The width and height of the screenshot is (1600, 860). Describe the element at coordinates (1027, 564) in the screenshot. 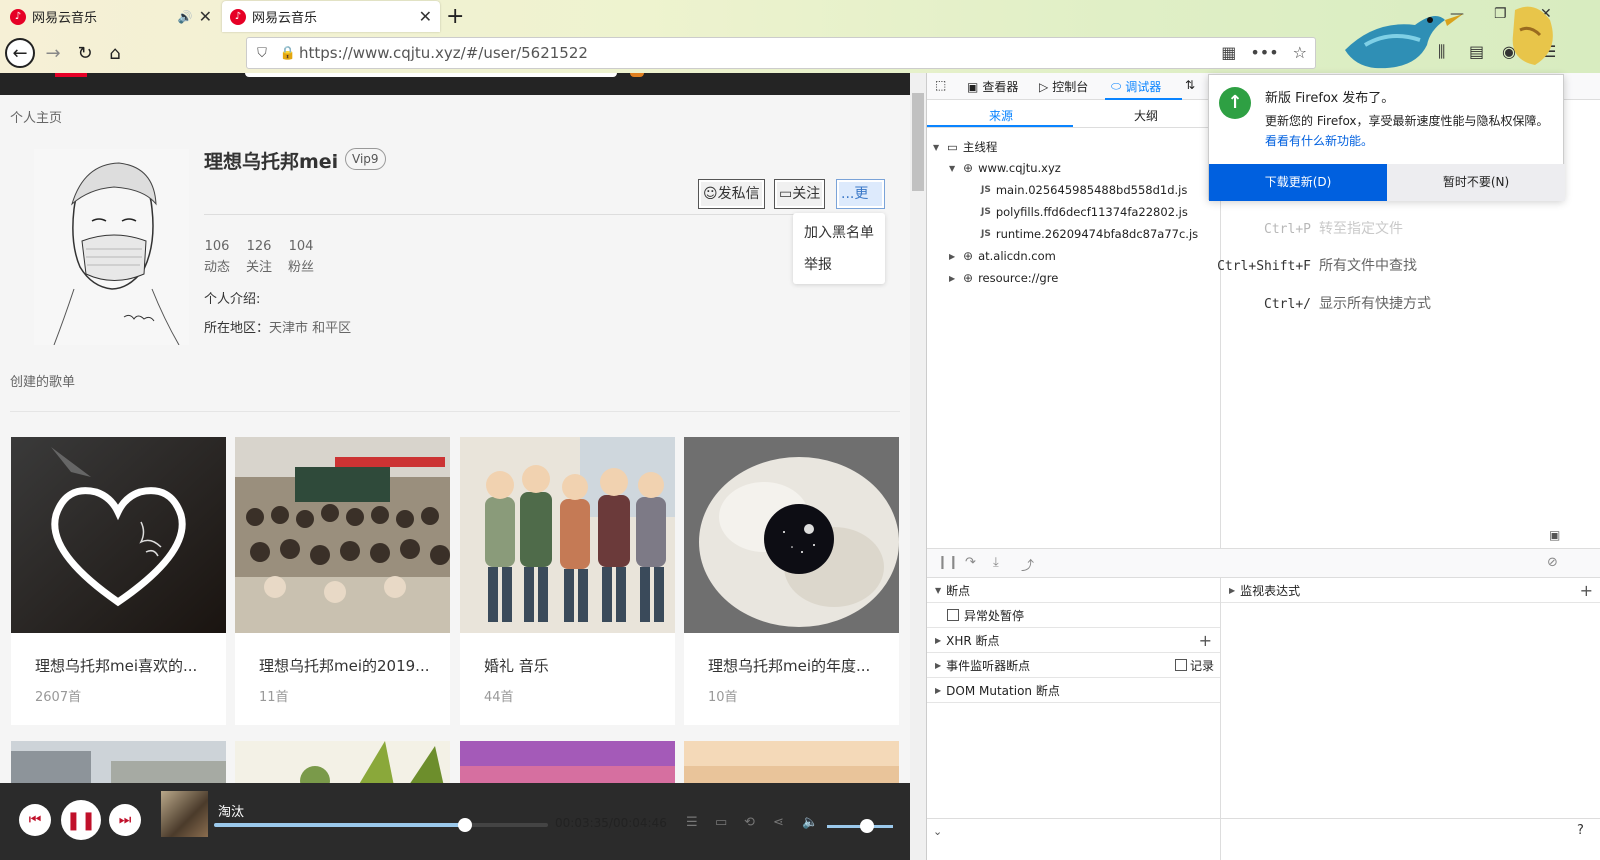

I see `step-out-icon: ⤴` at that location.